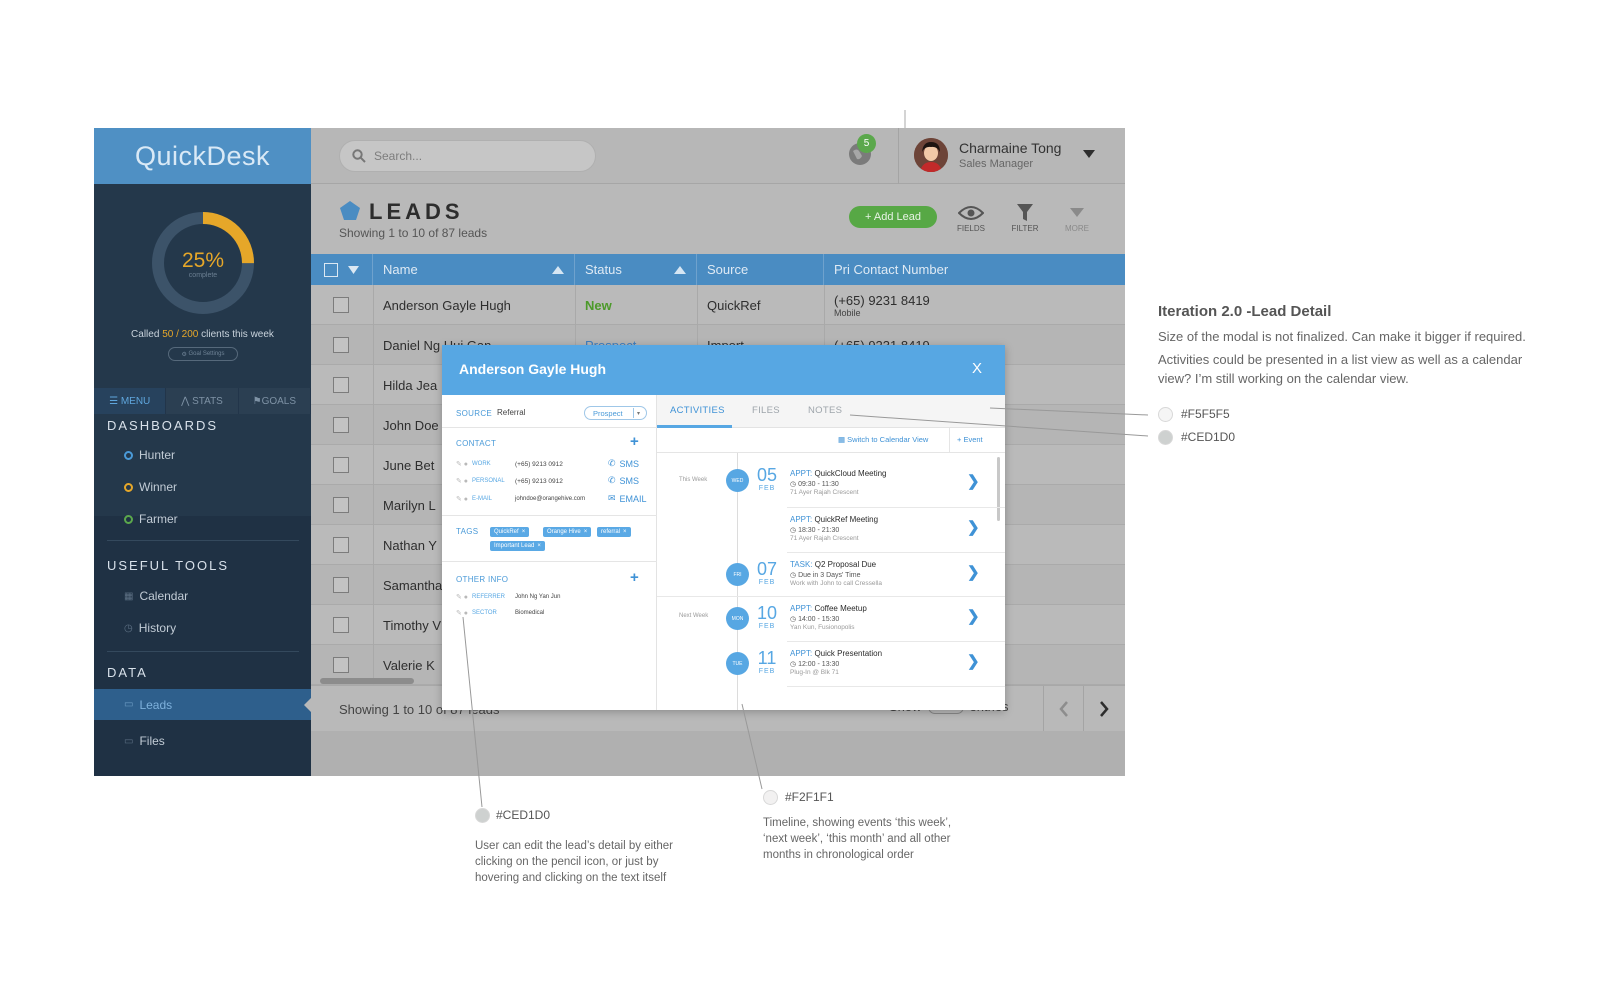  I want to click on annotation-note: months in chronological order, so click(838, 855).